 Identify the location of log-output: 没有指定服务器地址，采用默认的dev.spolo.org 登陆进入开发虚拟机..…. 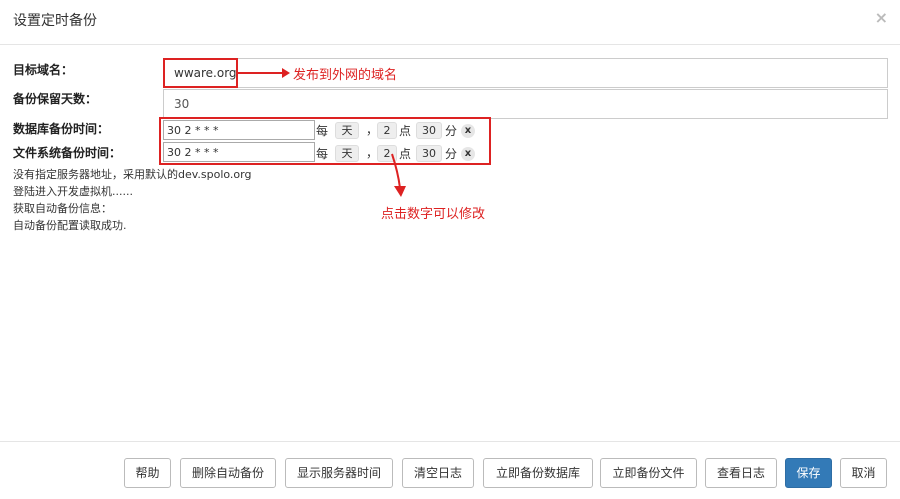
(132, 200).